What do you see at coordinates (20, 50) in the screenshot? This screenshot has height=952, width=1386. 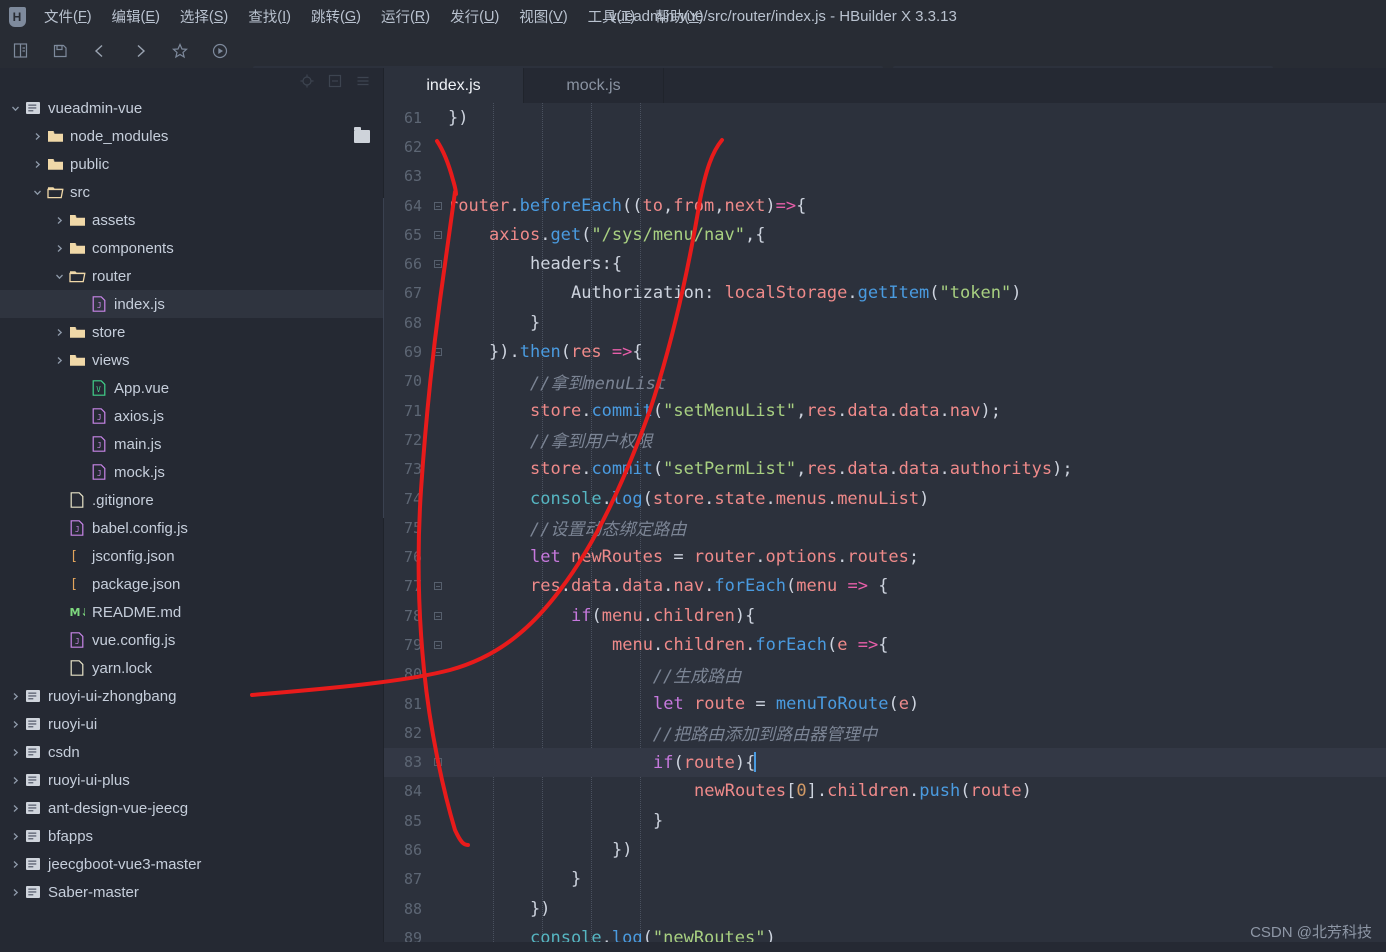 I see `toggle-sidebar-icon` at bounding box center [20, 50].